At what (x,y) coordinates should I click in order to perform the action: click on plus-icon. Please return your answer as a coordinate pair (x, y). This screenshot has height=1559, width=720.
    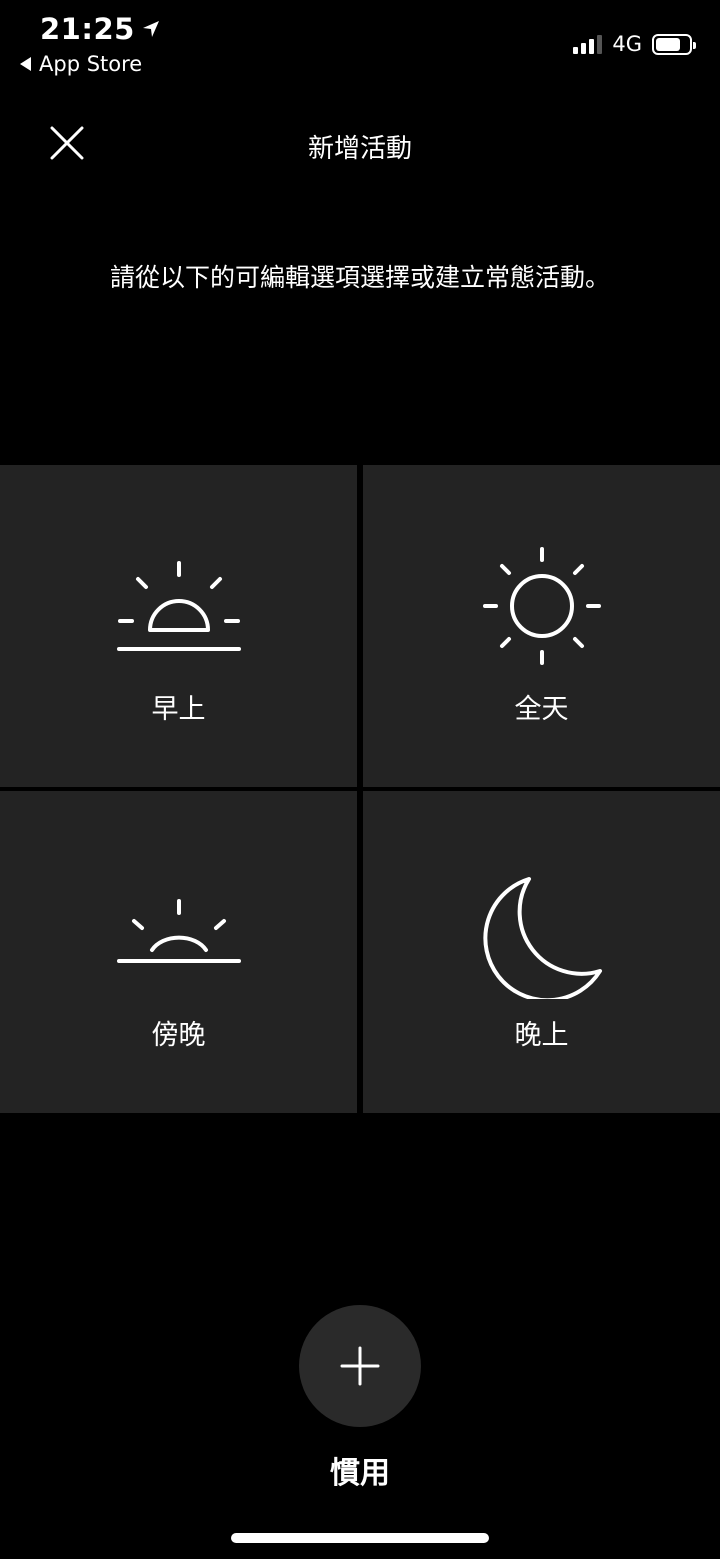
    Looking at the image, I should click on (360, 1366).